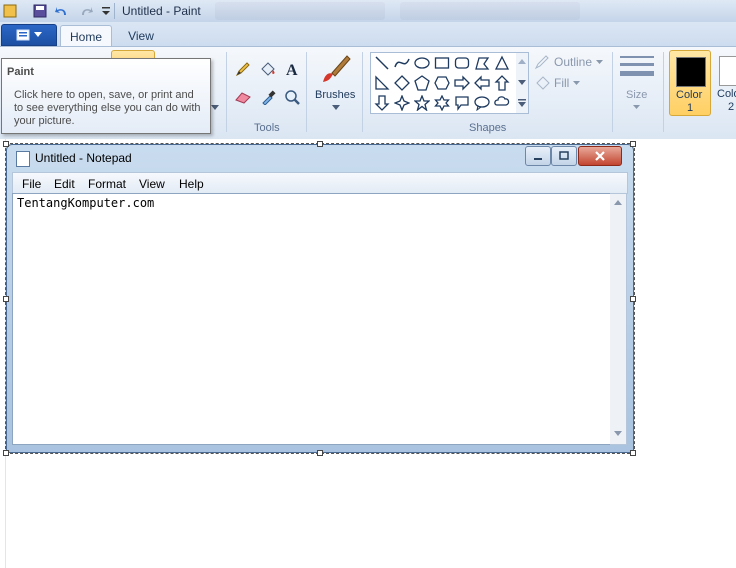 The image size is (736, 568). I want to click on fill-button: Fill, so click(557, 83).